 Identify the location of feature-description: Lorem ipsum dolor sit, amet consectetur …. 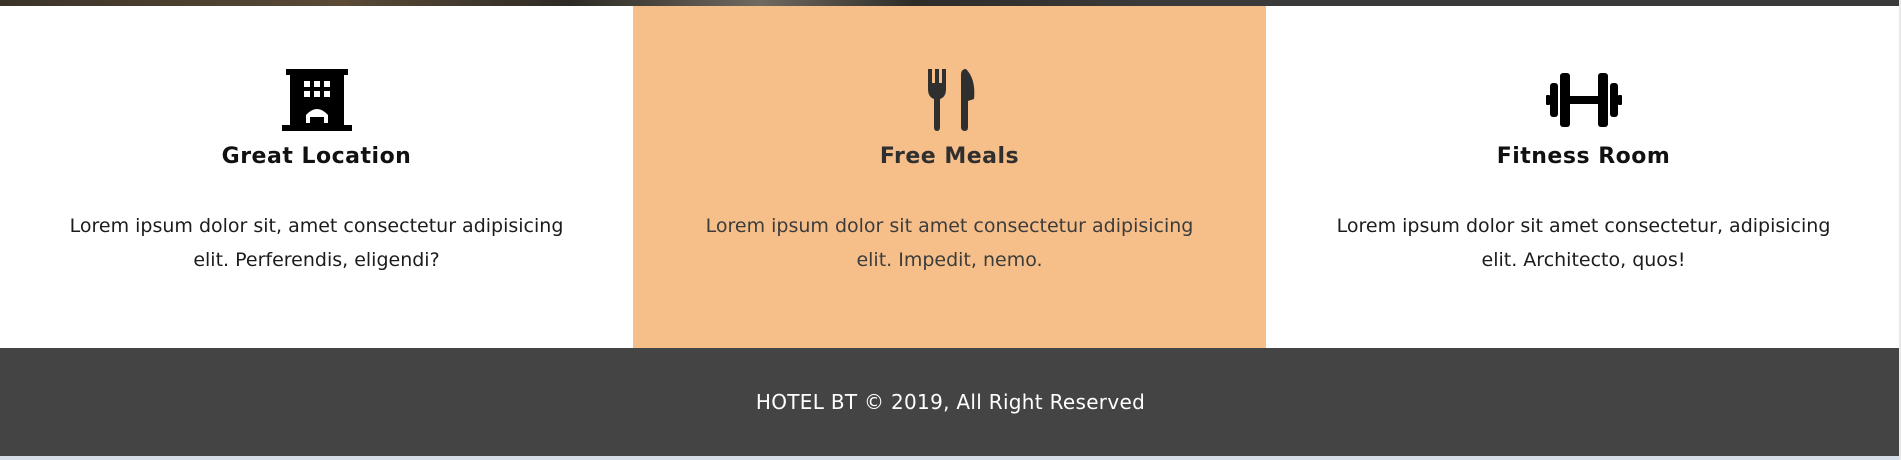
(316, 243).